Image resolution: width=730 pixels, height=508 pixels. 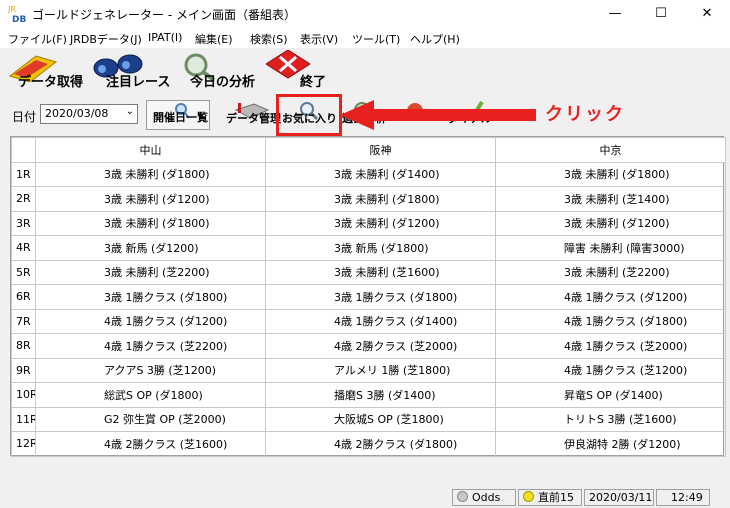 I want to click on race-cell: 4歳 1勝クラス (芝2200), so click(x=150, y=346).